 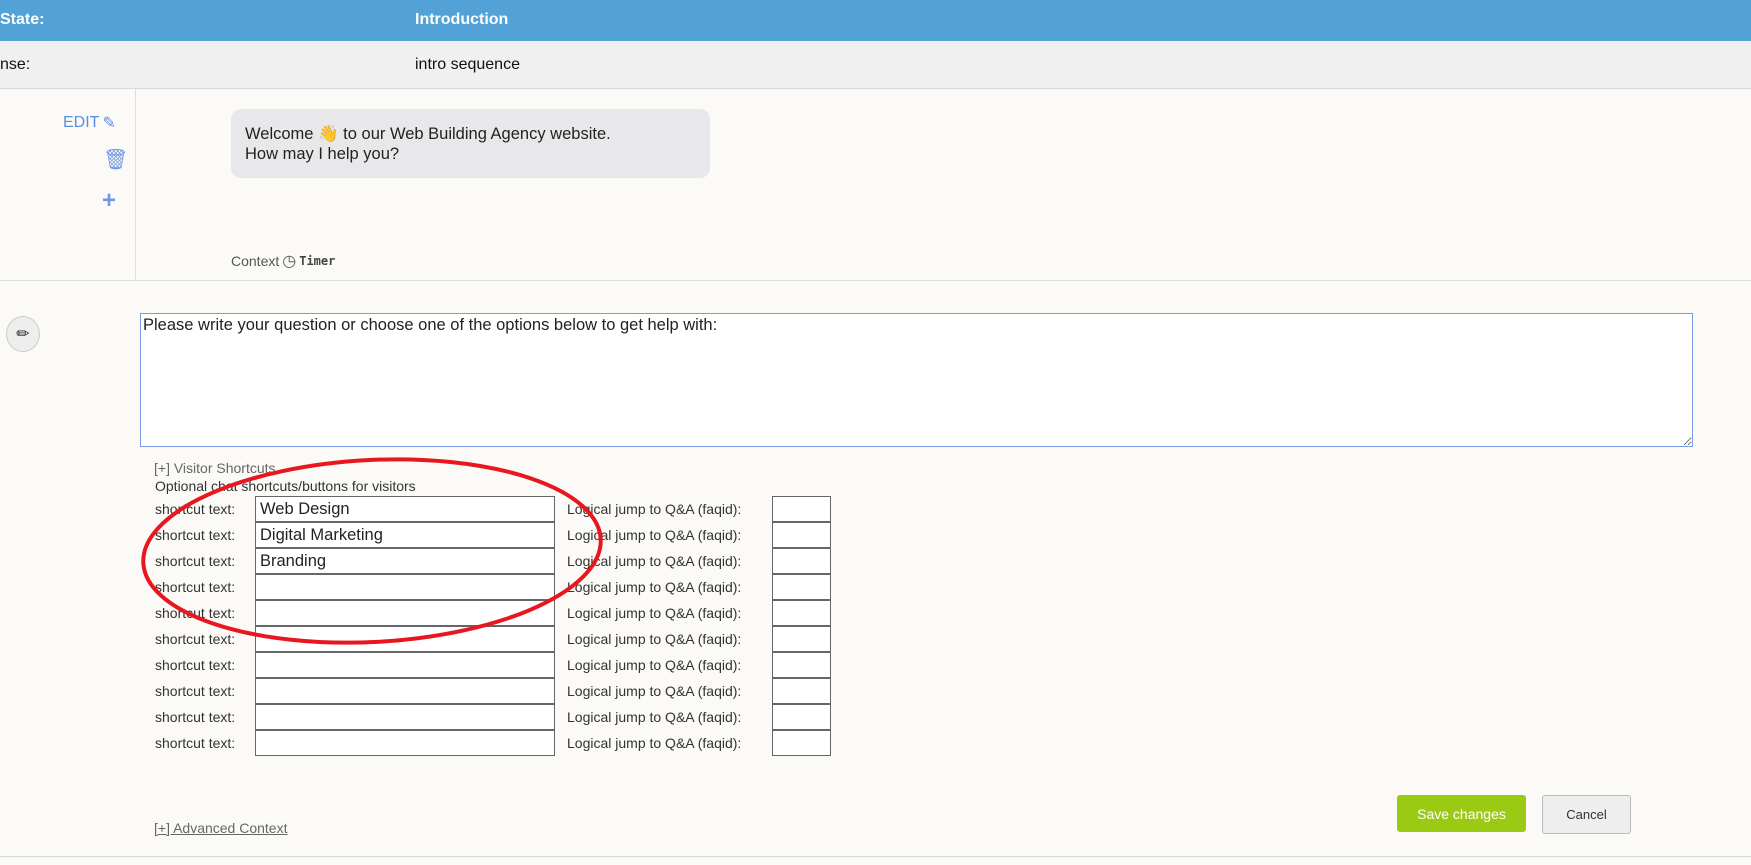 I want to click on response-label: nse:, so click(x=15, y=64).